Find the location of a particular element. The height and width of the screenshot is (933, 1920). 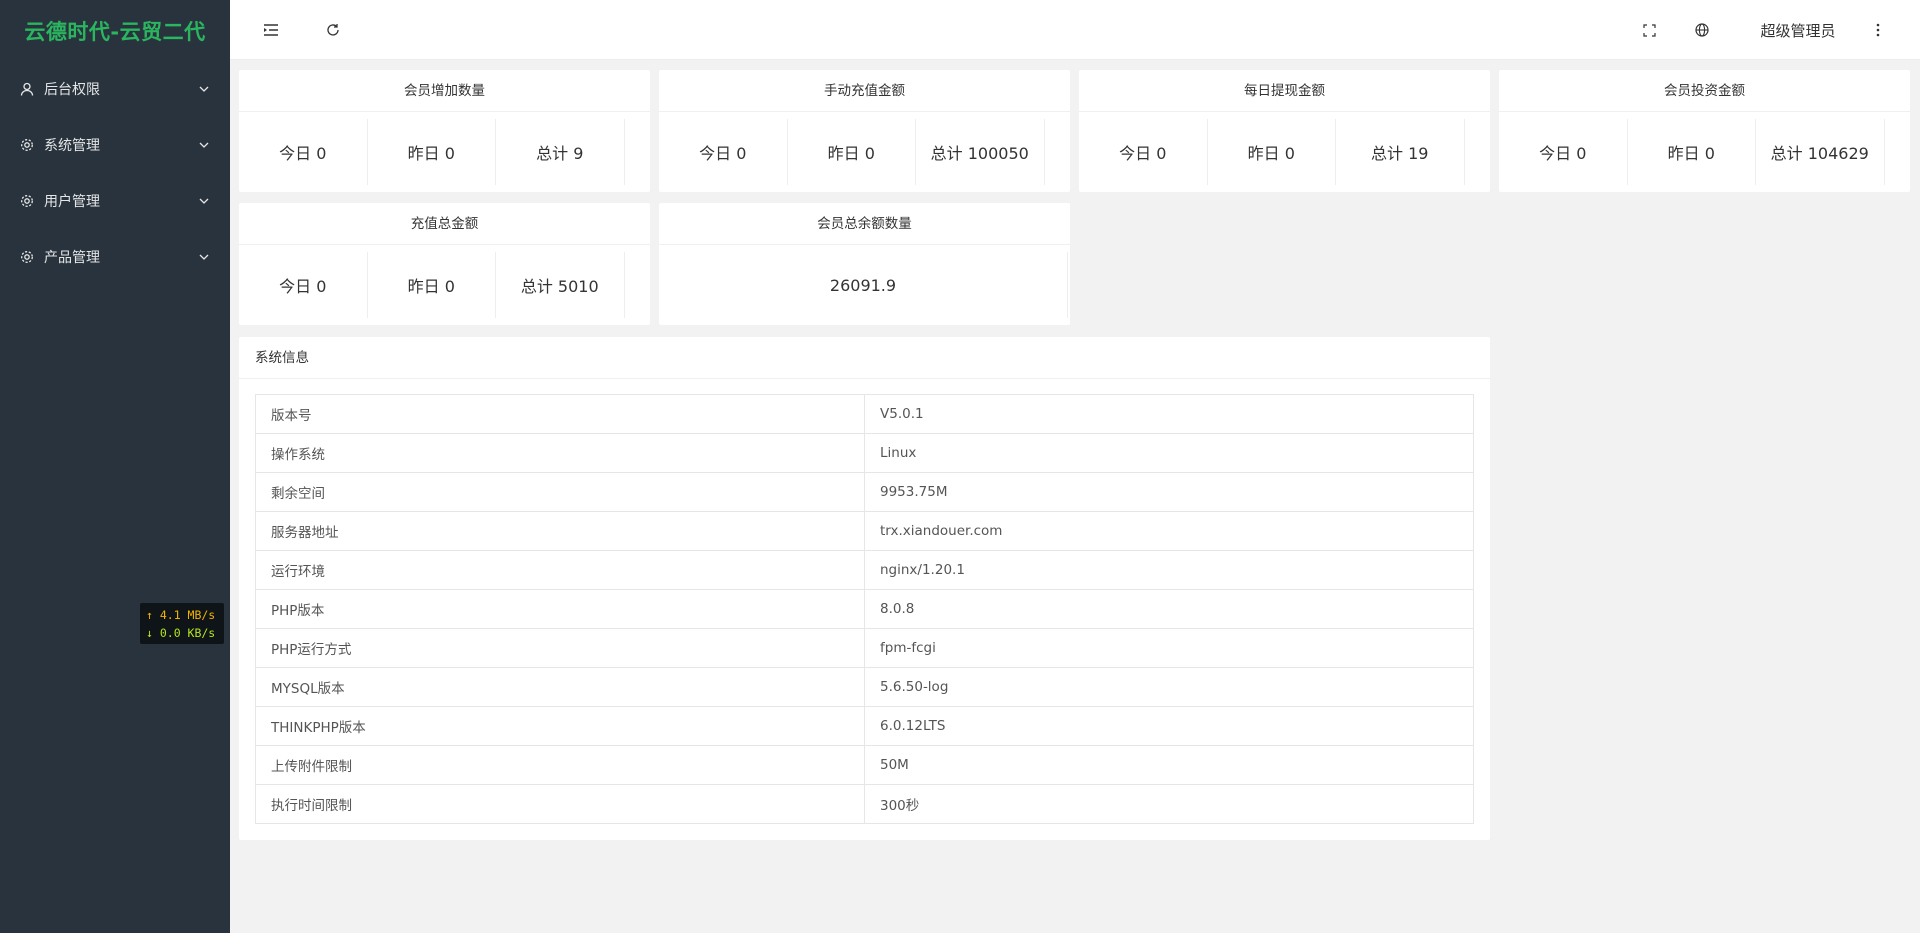

table-row: 版本号 V5.0.1 is located at coordinates (864, 414).